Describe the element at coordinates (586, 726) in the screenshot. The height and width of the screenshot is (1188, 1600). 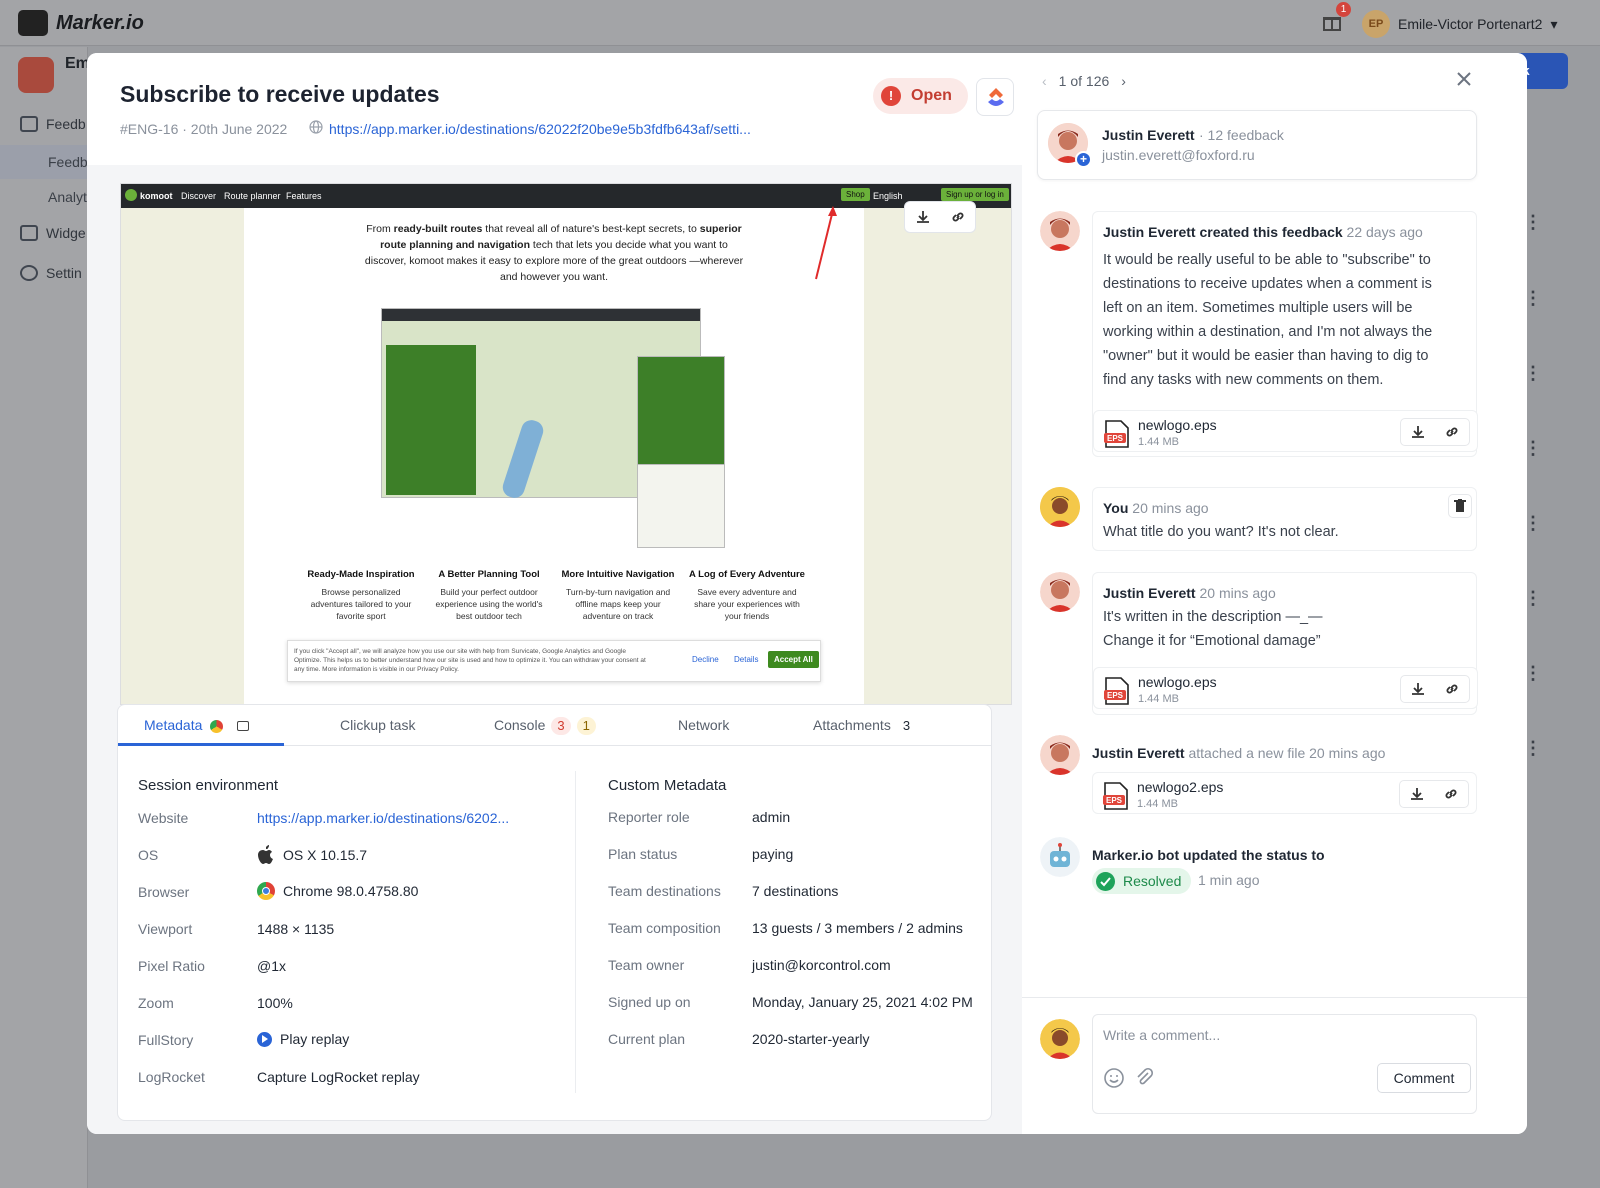
I see `warning-count-badge: 1` at that location.